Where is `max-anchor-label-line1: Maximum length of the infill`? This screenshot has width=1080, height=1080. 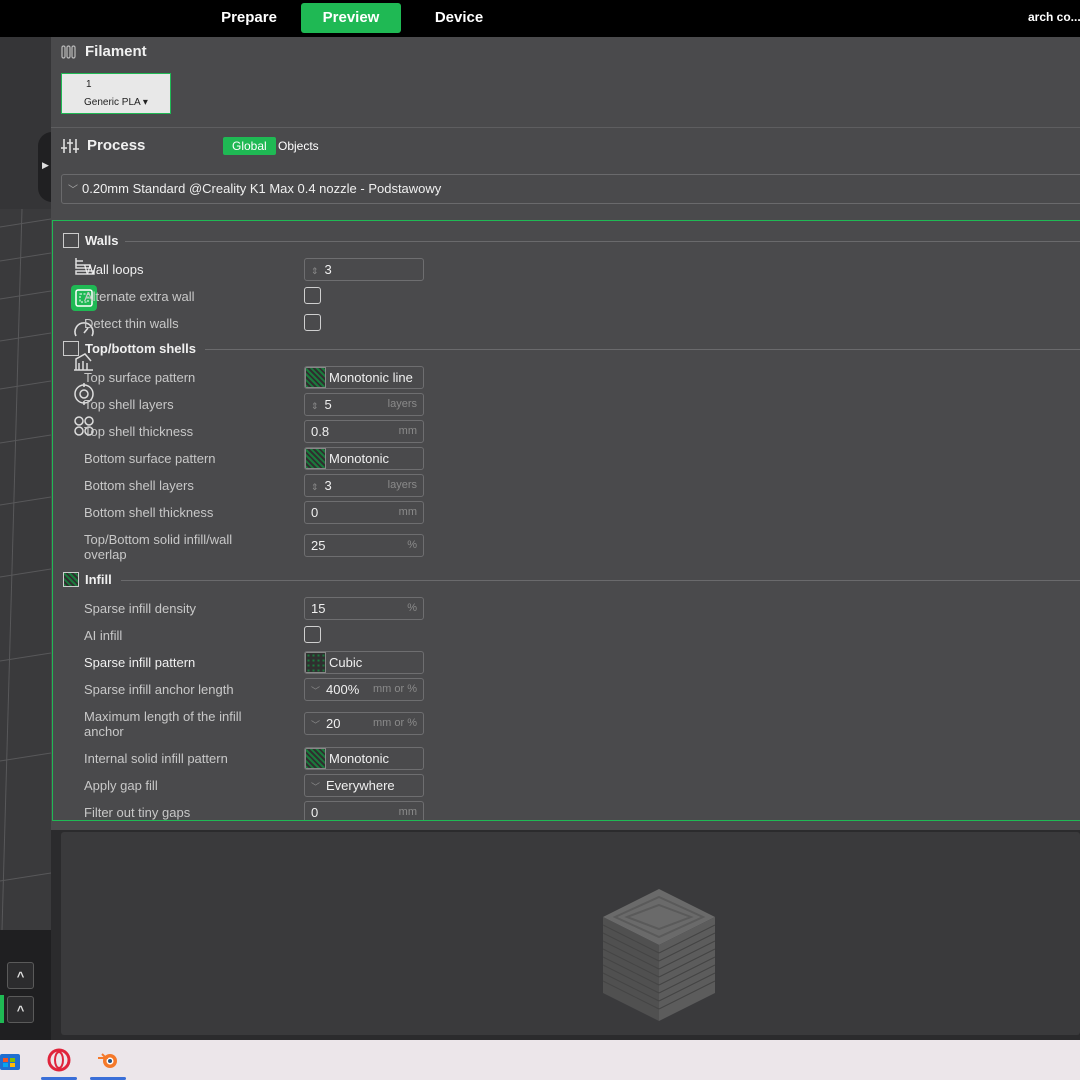 max-anchor-label-line1: Maximum length of the infill is located at coordinates (163, 716).